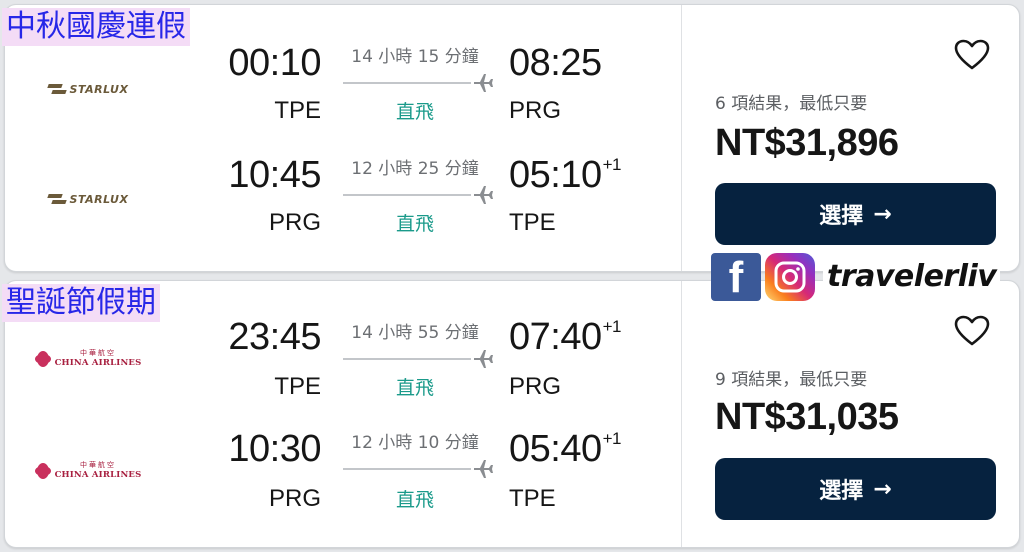  Describe the element at coordinates (415, 169) in the screenshot. I see `flight-duration: 12 小時 25 分鐘` at that location.